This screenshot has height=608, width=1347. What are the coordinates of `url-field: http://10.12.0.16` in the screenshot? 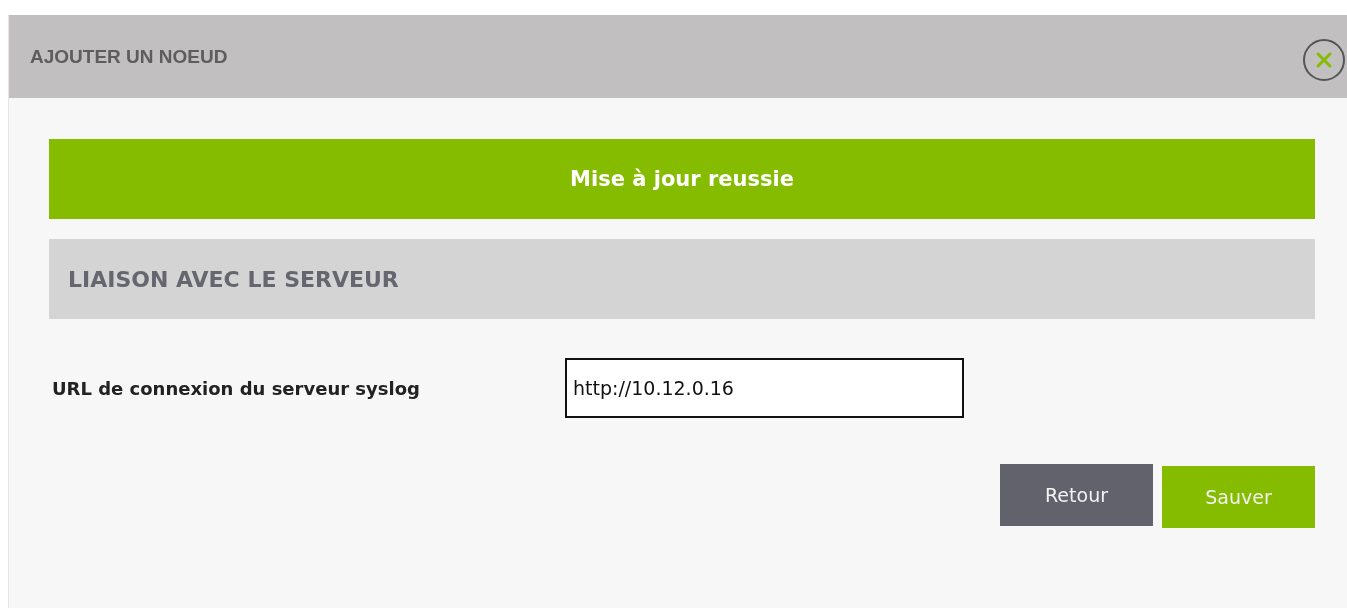 It's located at (764, 388).